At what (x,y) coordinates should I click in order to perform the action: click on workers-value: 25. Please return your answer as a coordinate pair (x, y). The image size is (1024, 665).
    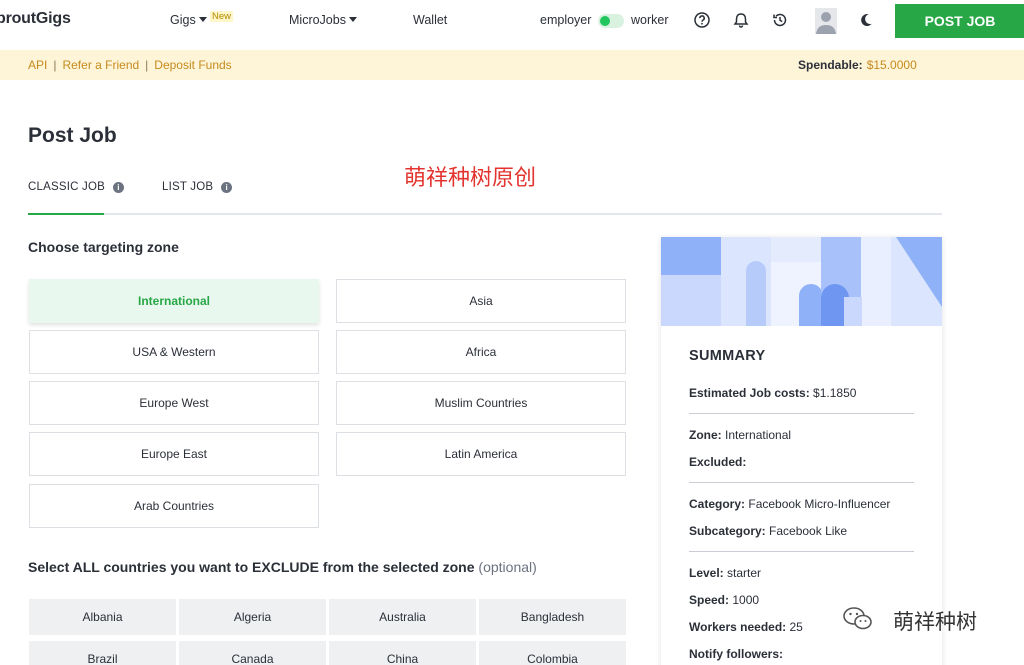
    Looking at the image, I should click on (796, 627).